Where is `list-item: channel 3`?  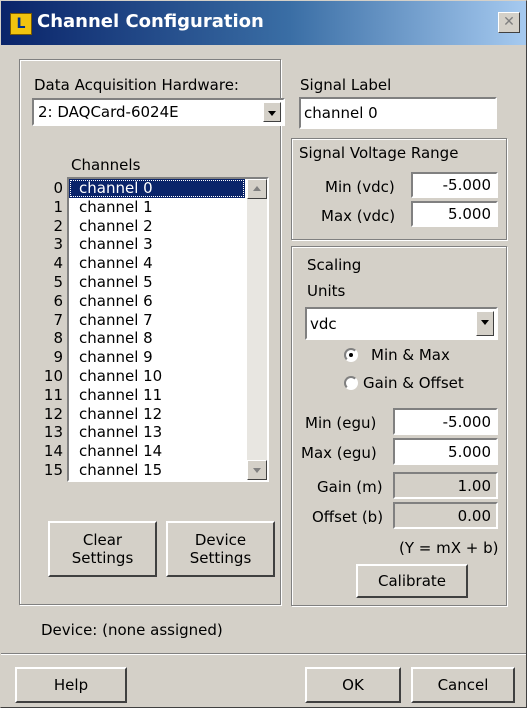 list-item: channel 3 is located at coordinates (157, 244).